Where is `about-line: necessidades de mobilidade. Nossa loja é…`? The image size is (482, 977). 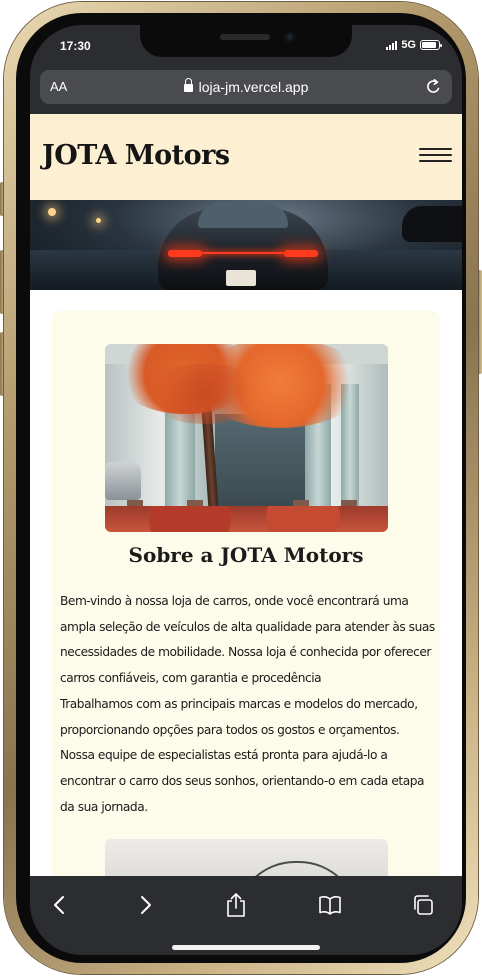 about-line: necessidades de mobilidade. Nossa loja é… is located at coordinates (245, 652).